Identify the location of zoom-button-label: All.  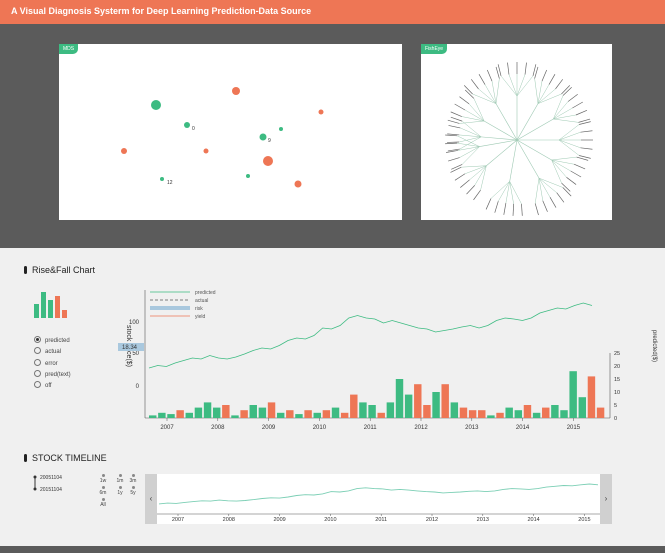
(103, 505).